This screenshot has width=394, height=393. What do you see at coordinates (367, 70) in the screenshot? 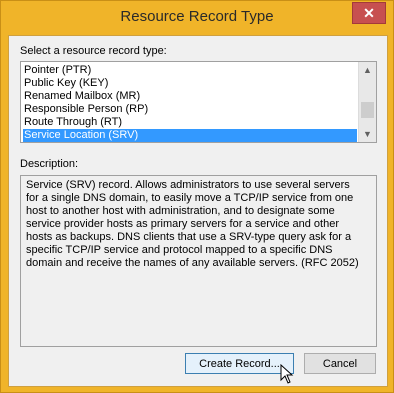
I see `scroll-up-icon: ▲` at bounding box center [367, 70].